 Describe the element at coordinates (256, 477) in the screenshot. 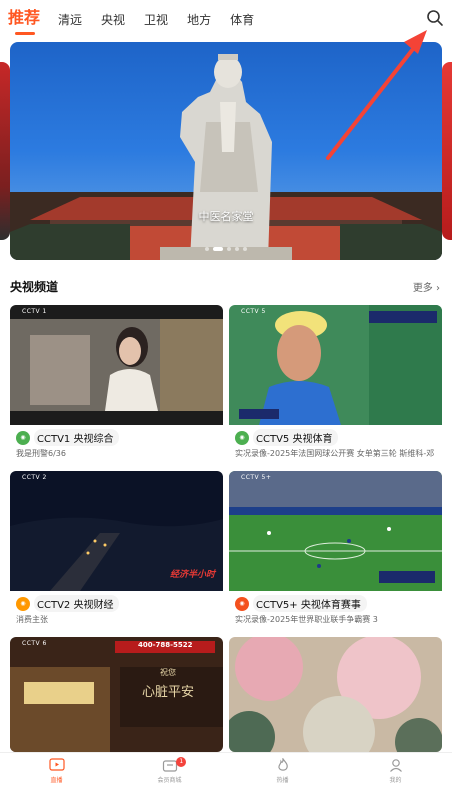

I see `channel-logo: CCTV 5+` at that location.